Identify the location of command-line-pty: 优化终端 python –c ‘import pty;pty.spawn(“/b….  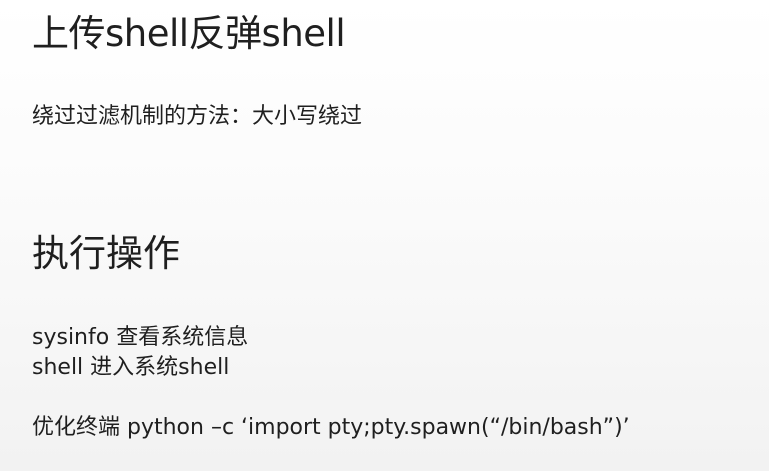
(331, 427).